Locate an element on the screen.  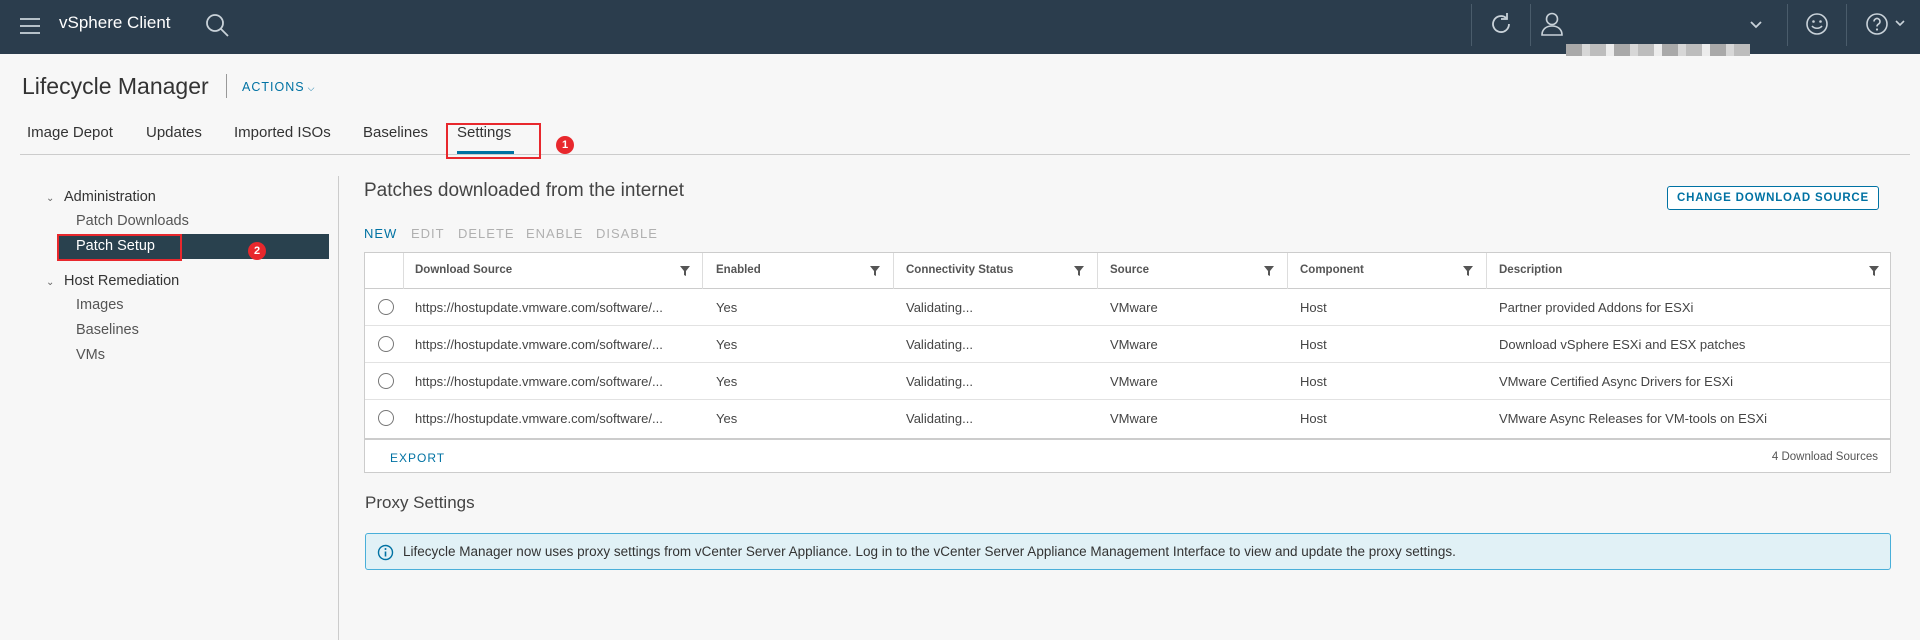
delete-button: DELETE is located at coordinates (486, 233).